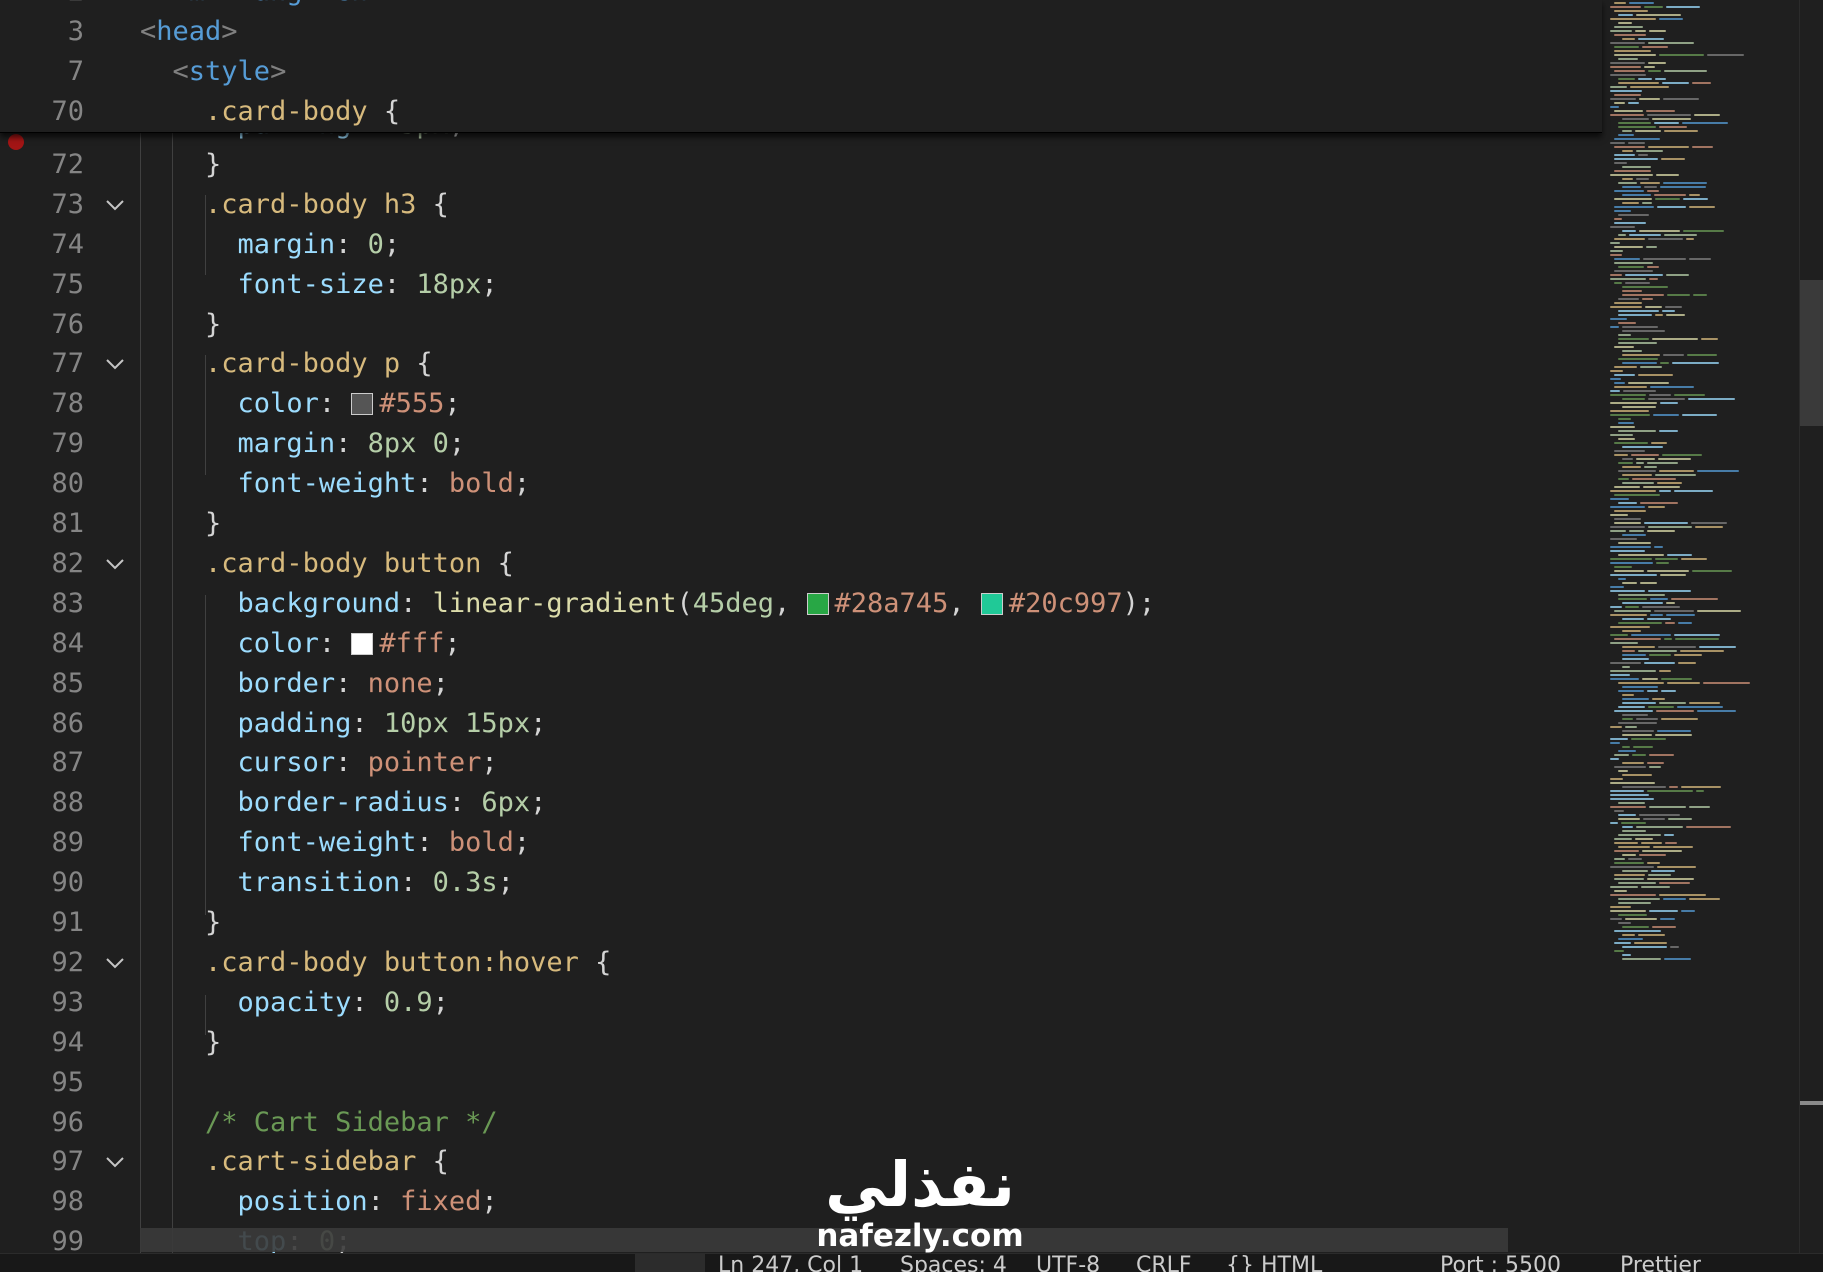 This screenshot has height=1272, width=1823. What do you see at coordinates (800, 1003) in the screenshot?
I see `code-line: 93 opacity: 0.9;` at bounding box center [800, 1003].